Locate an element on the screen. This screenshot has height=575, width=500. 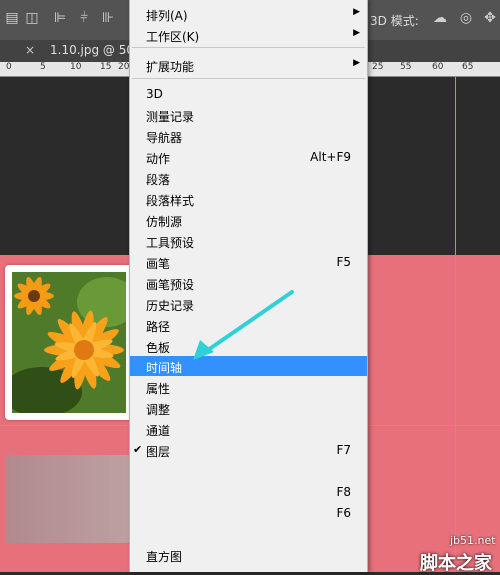
annotation-arrow-icon is located at coordinates (243, 325).